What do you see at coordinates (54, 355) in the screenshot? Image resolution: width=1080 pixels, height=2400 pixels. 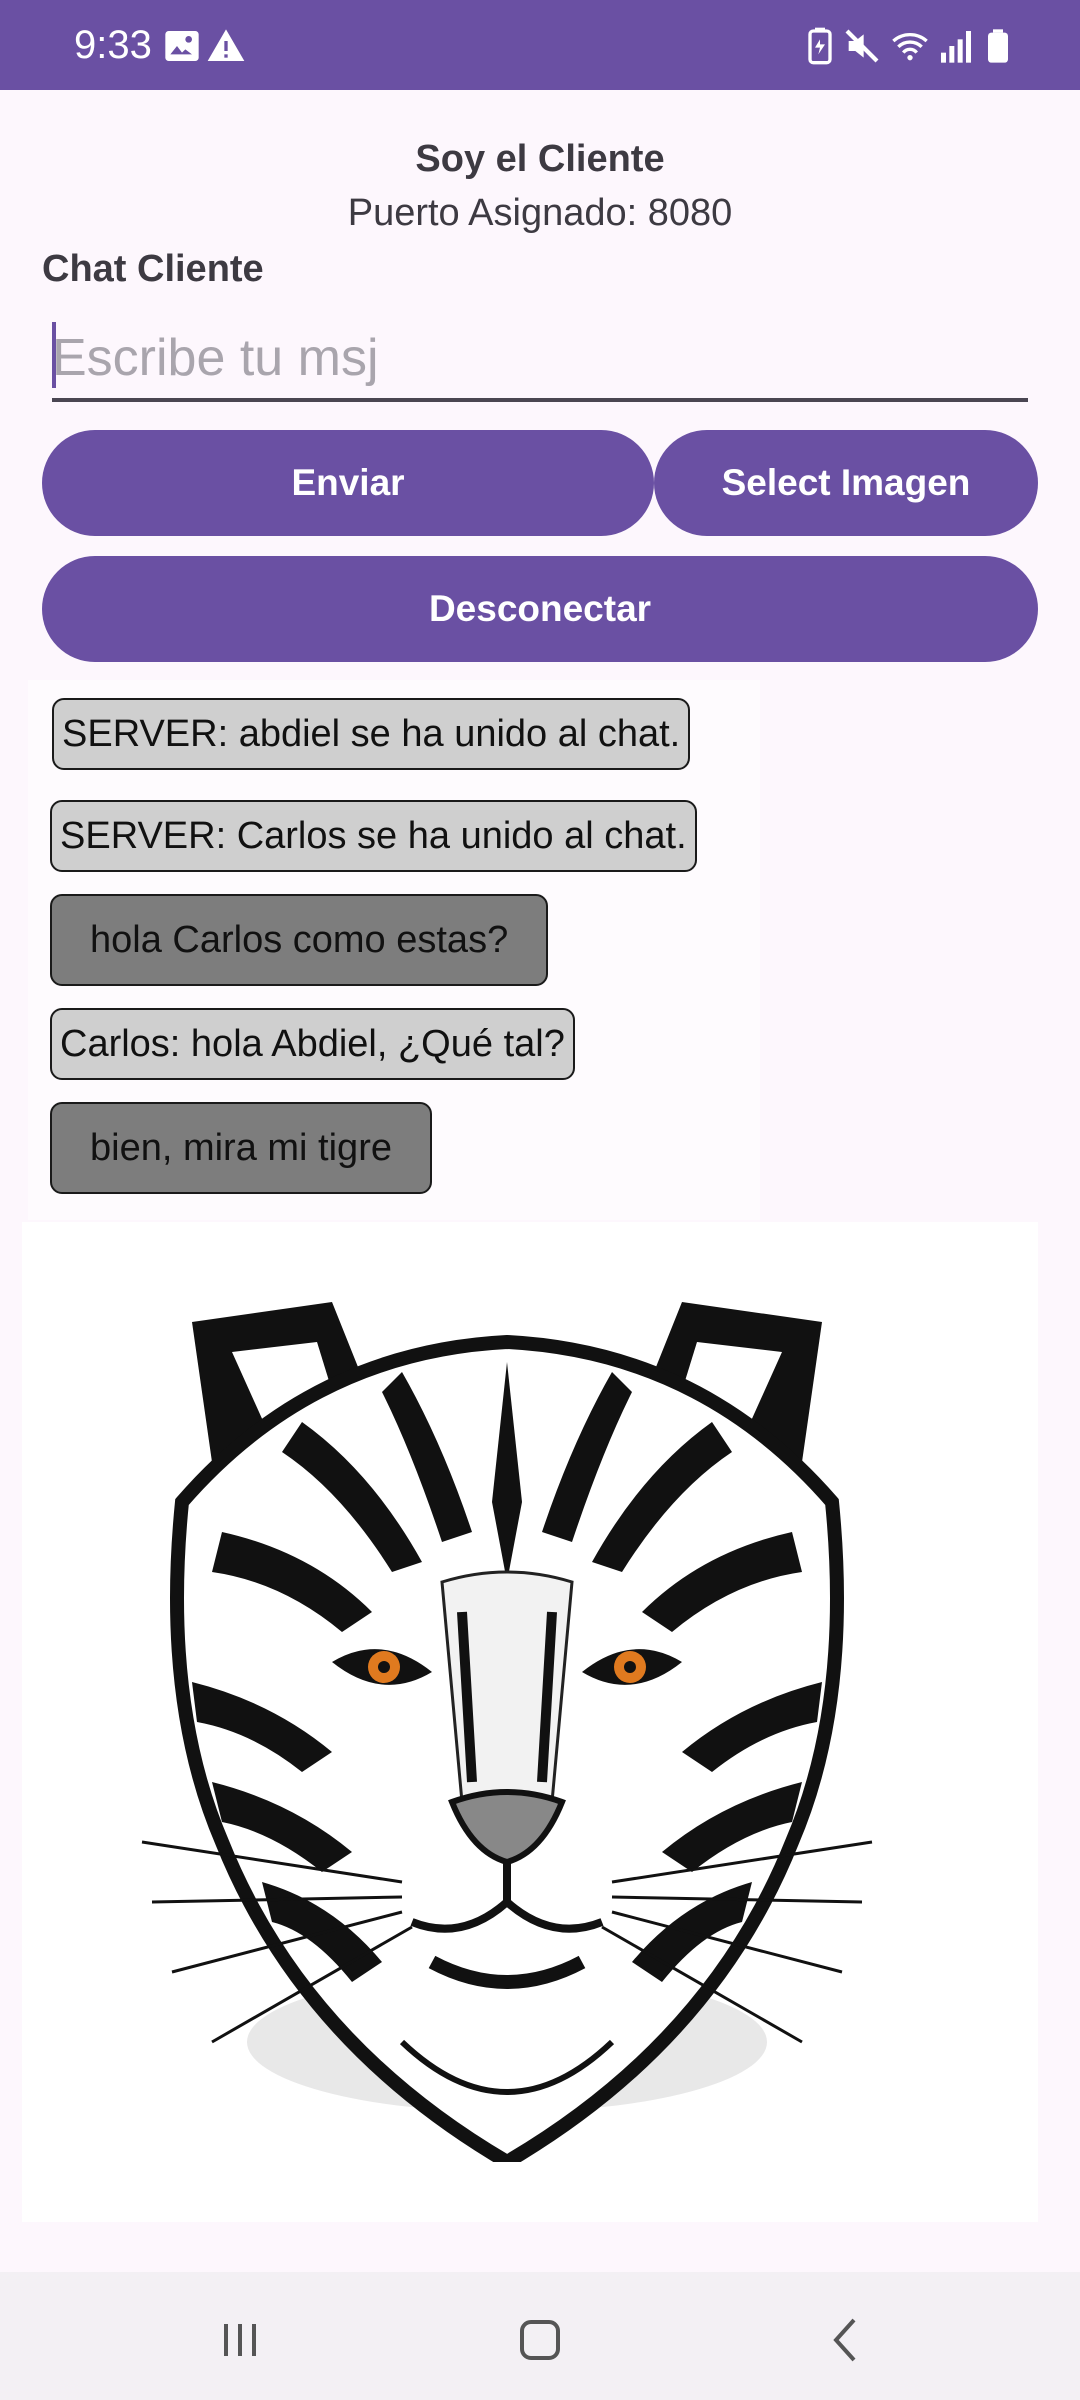 I see `text-cursor` at bounding box center [54, 355].